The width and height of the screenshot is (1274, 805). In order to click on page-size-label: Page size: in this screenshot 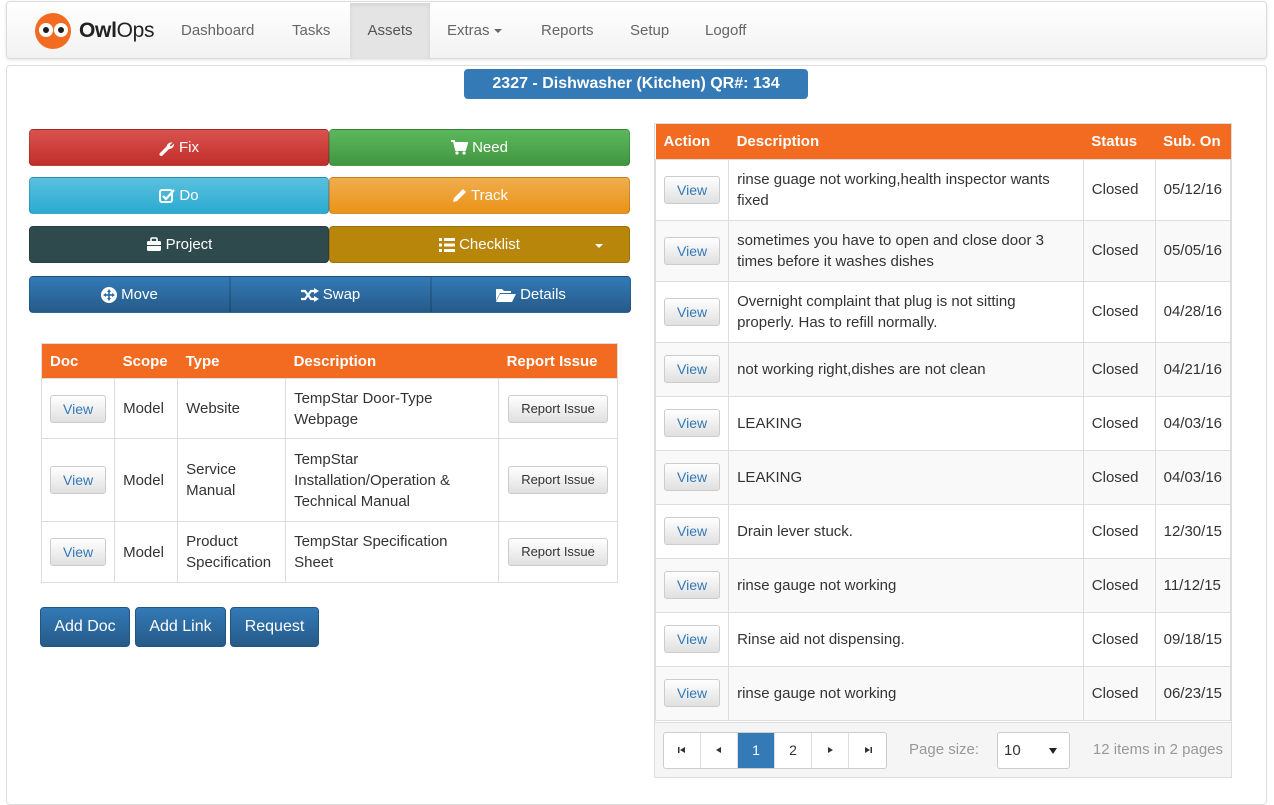, I will do `click(944, 749)`.